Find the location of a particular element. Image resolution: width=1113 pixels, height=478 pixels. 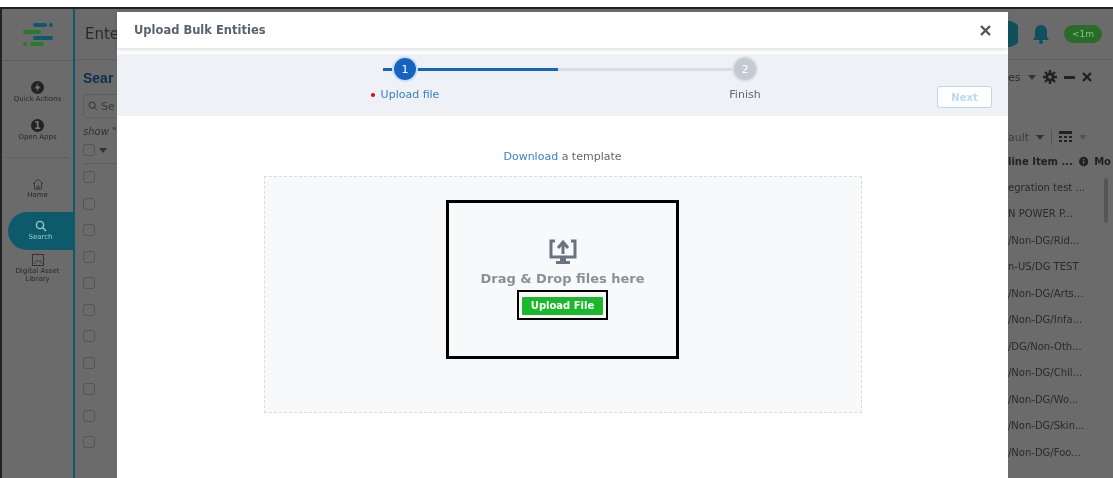

template-text: a template is located at coordinates (591, 156).